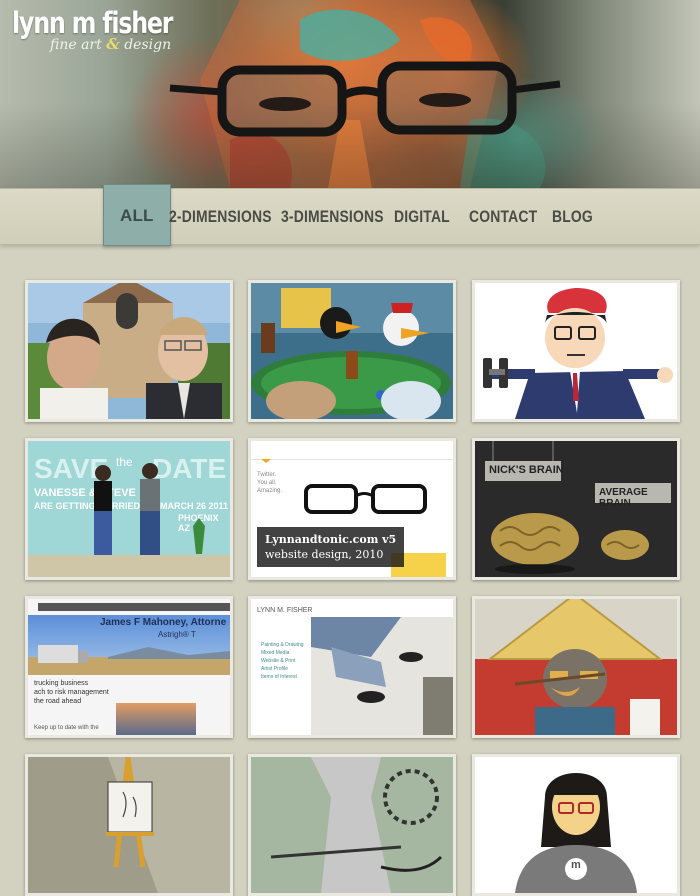  I want to click on portfolio-item-sawblade, so click(352, 825).